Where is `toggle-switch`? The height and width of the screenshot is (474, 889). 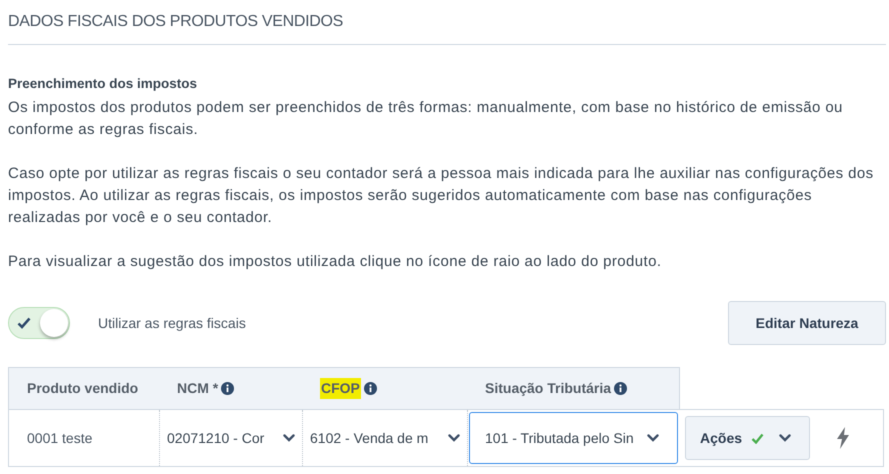
toggle-switch is located at coordinates (39, 323).